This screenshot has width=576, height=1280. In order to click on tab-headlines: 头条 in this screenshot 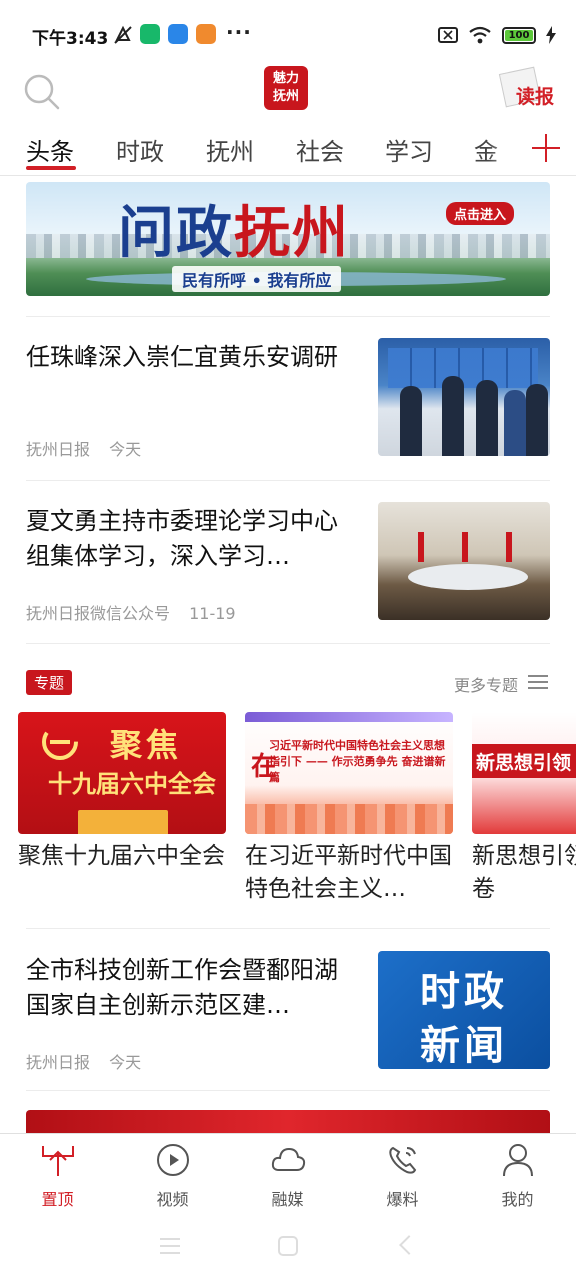, I will do `click(50, 149)`.